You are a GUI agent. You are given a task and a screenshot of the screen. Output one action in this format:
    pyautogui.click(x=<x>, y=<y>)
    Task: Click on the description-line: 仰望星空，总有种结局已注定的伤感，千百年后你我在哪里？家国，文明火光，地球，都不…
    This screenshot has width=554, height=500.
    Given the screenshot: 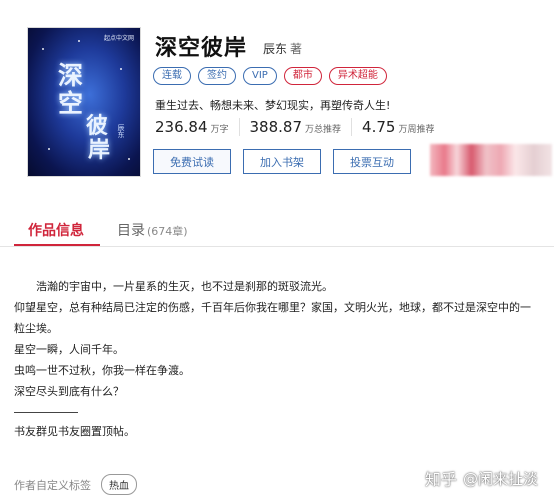 What is the action you would take?
    pyautogui.click(x=272, y=318)
    